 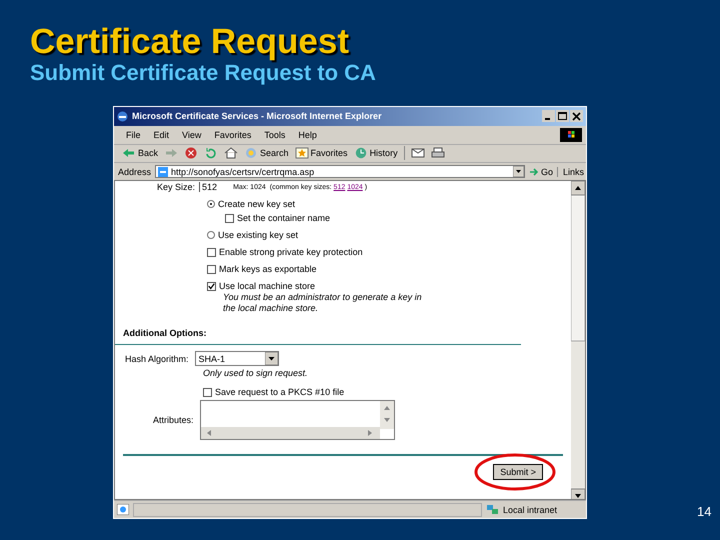 I want to click on scrollbar, so click(x=578, y=340).